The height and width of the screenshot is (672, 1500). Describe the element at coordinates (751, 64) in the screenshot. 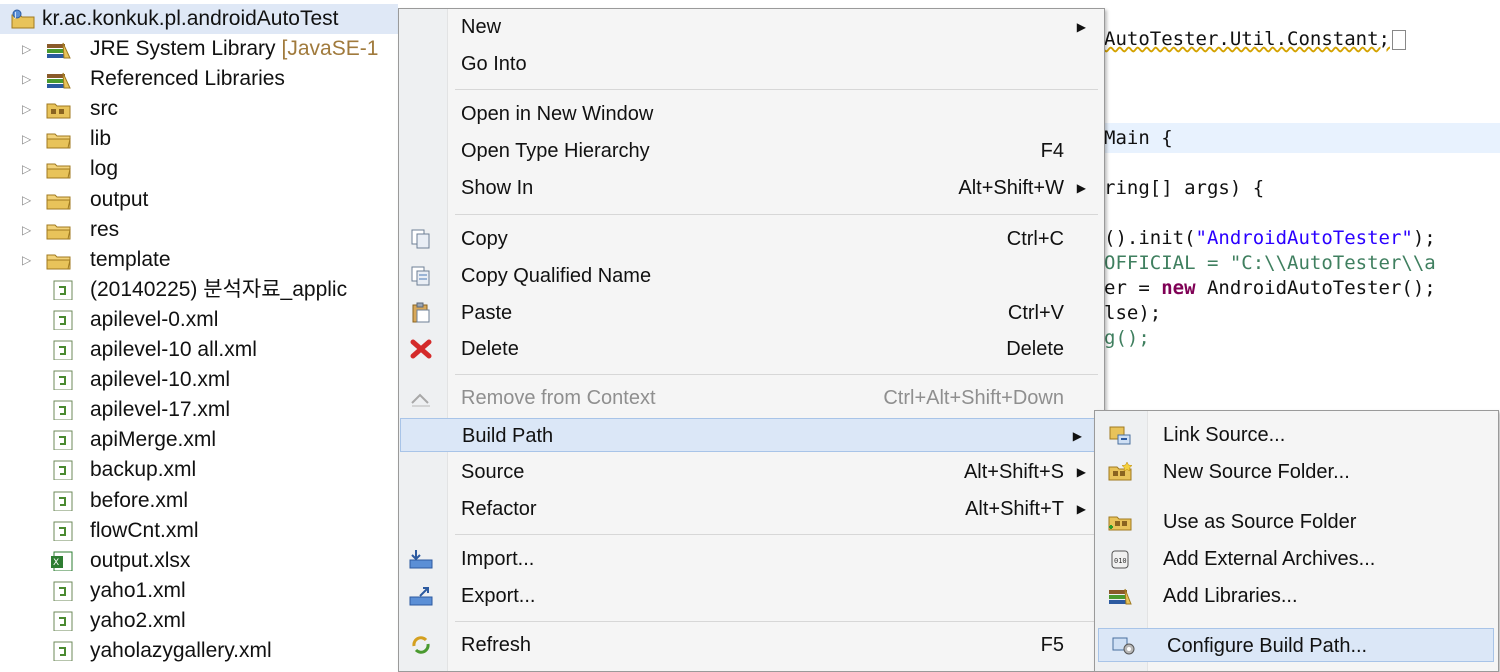

I see `menu-item-go-into: Go Into` at that location.